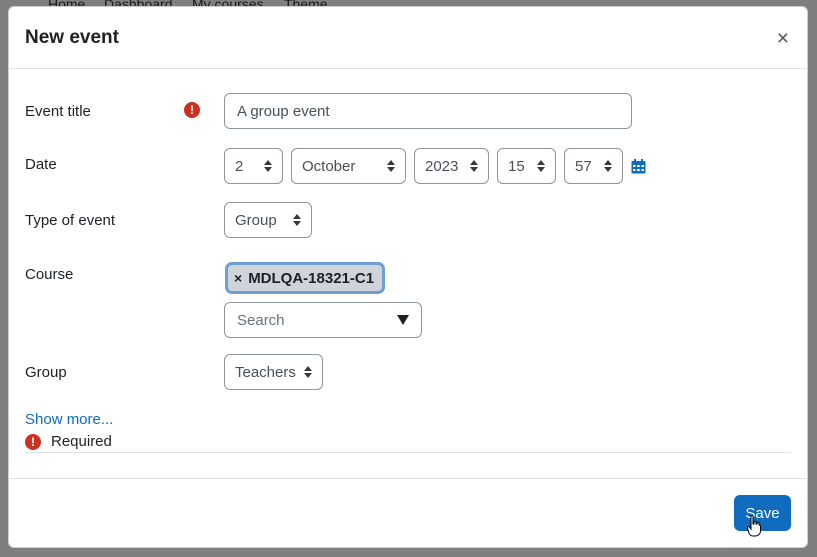 The height and width of the screenshot is (557, 817). Describe the element at coordinates (311, 278) in the screenshot. I see `chip-label: MDLQA-18321-C1` at that location.